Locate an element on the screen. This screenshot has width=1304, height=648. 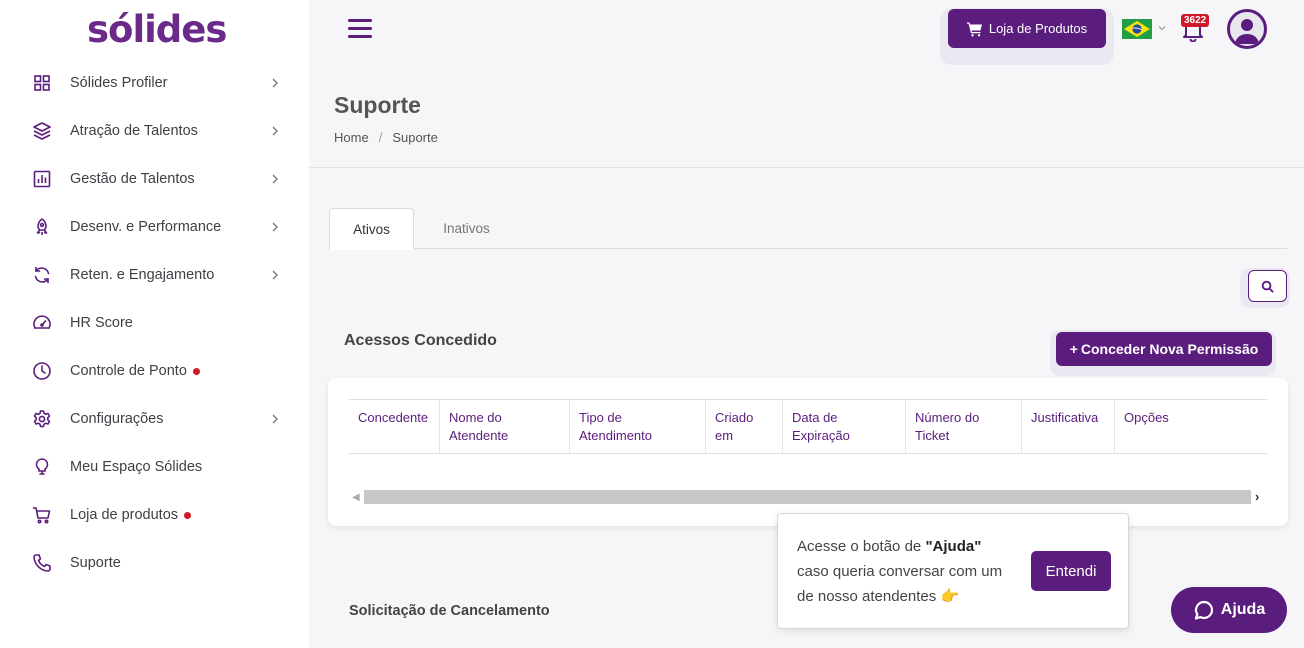
sidebar-item-label: Configurações is located at coordinates (117, 419).